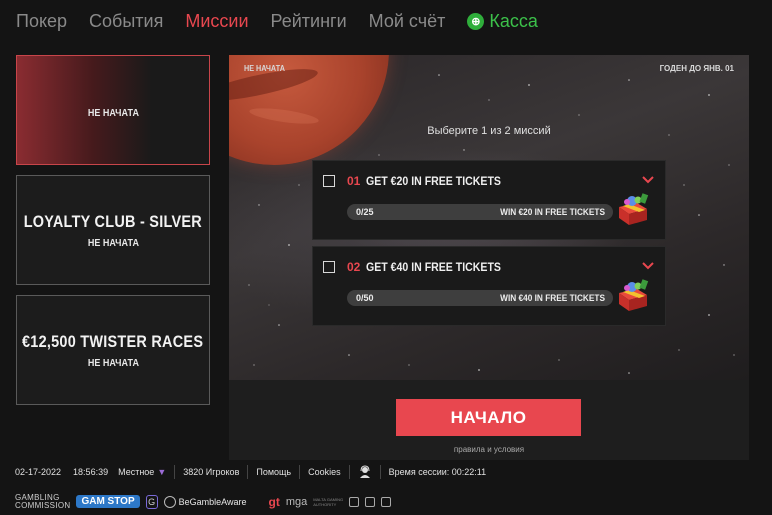 This screenshot has width=772, height=515. I want to click on begambleaware-label: BeGambleAware, so click(212, 501).